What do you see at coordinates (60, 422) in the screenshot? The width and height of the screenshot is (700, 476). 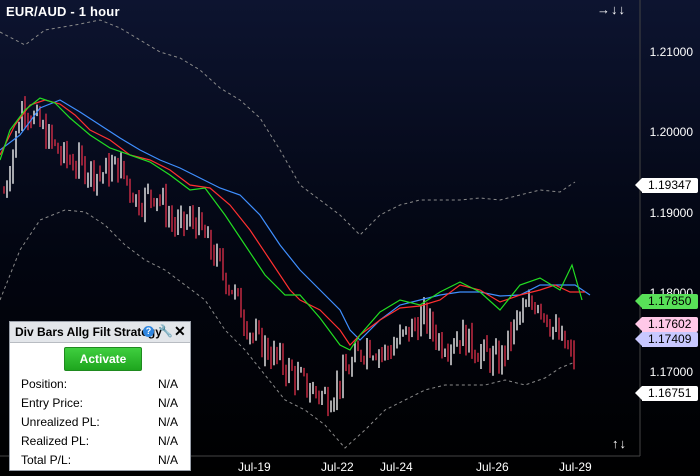 I see `unrealized-pl-label: Unrealized PL:` at bounding box center [60, 422].